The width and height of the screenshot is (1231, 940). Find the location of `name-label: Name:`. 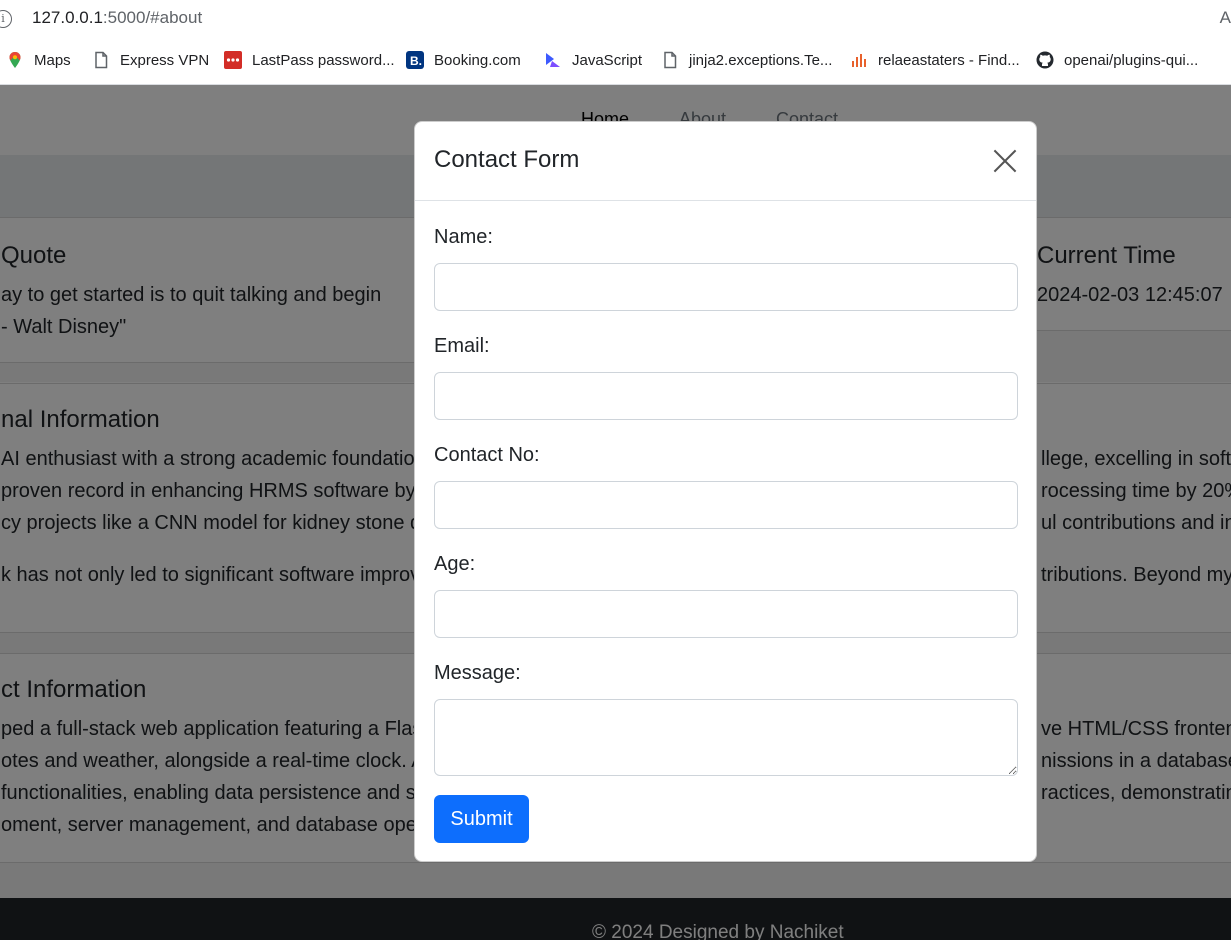

name-label: Name: is located at coordinates (463, 237).